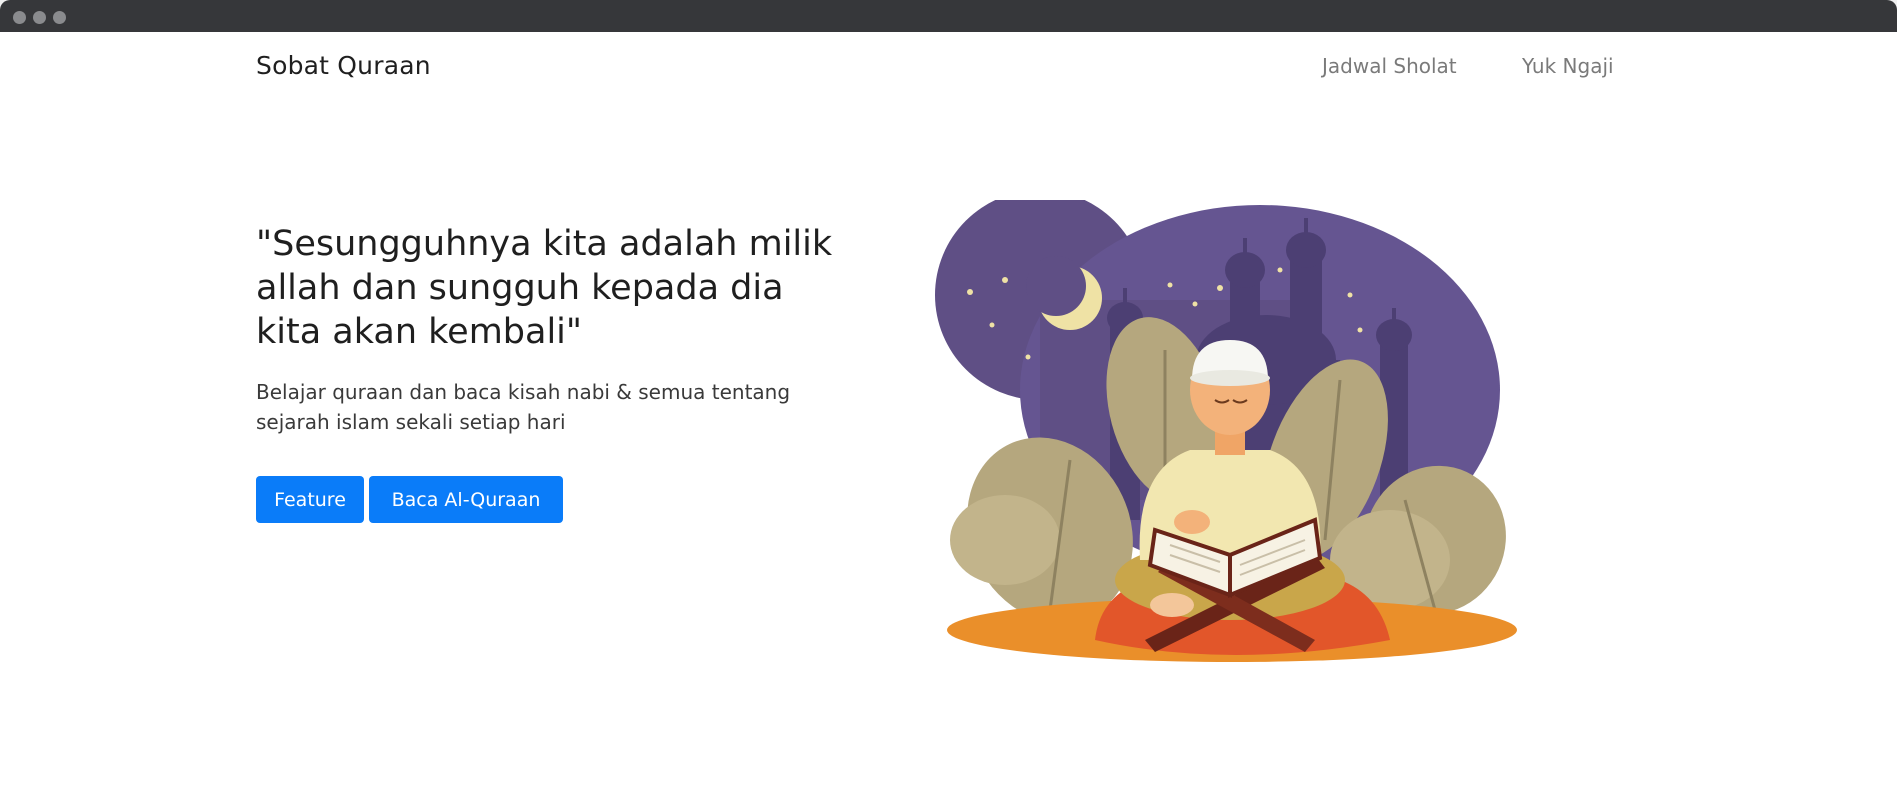 This screenshot has width=1897, height=785. I want to click on nav-link-yuk-ngaji: Yuk Ngaji, so click(1568, 66).